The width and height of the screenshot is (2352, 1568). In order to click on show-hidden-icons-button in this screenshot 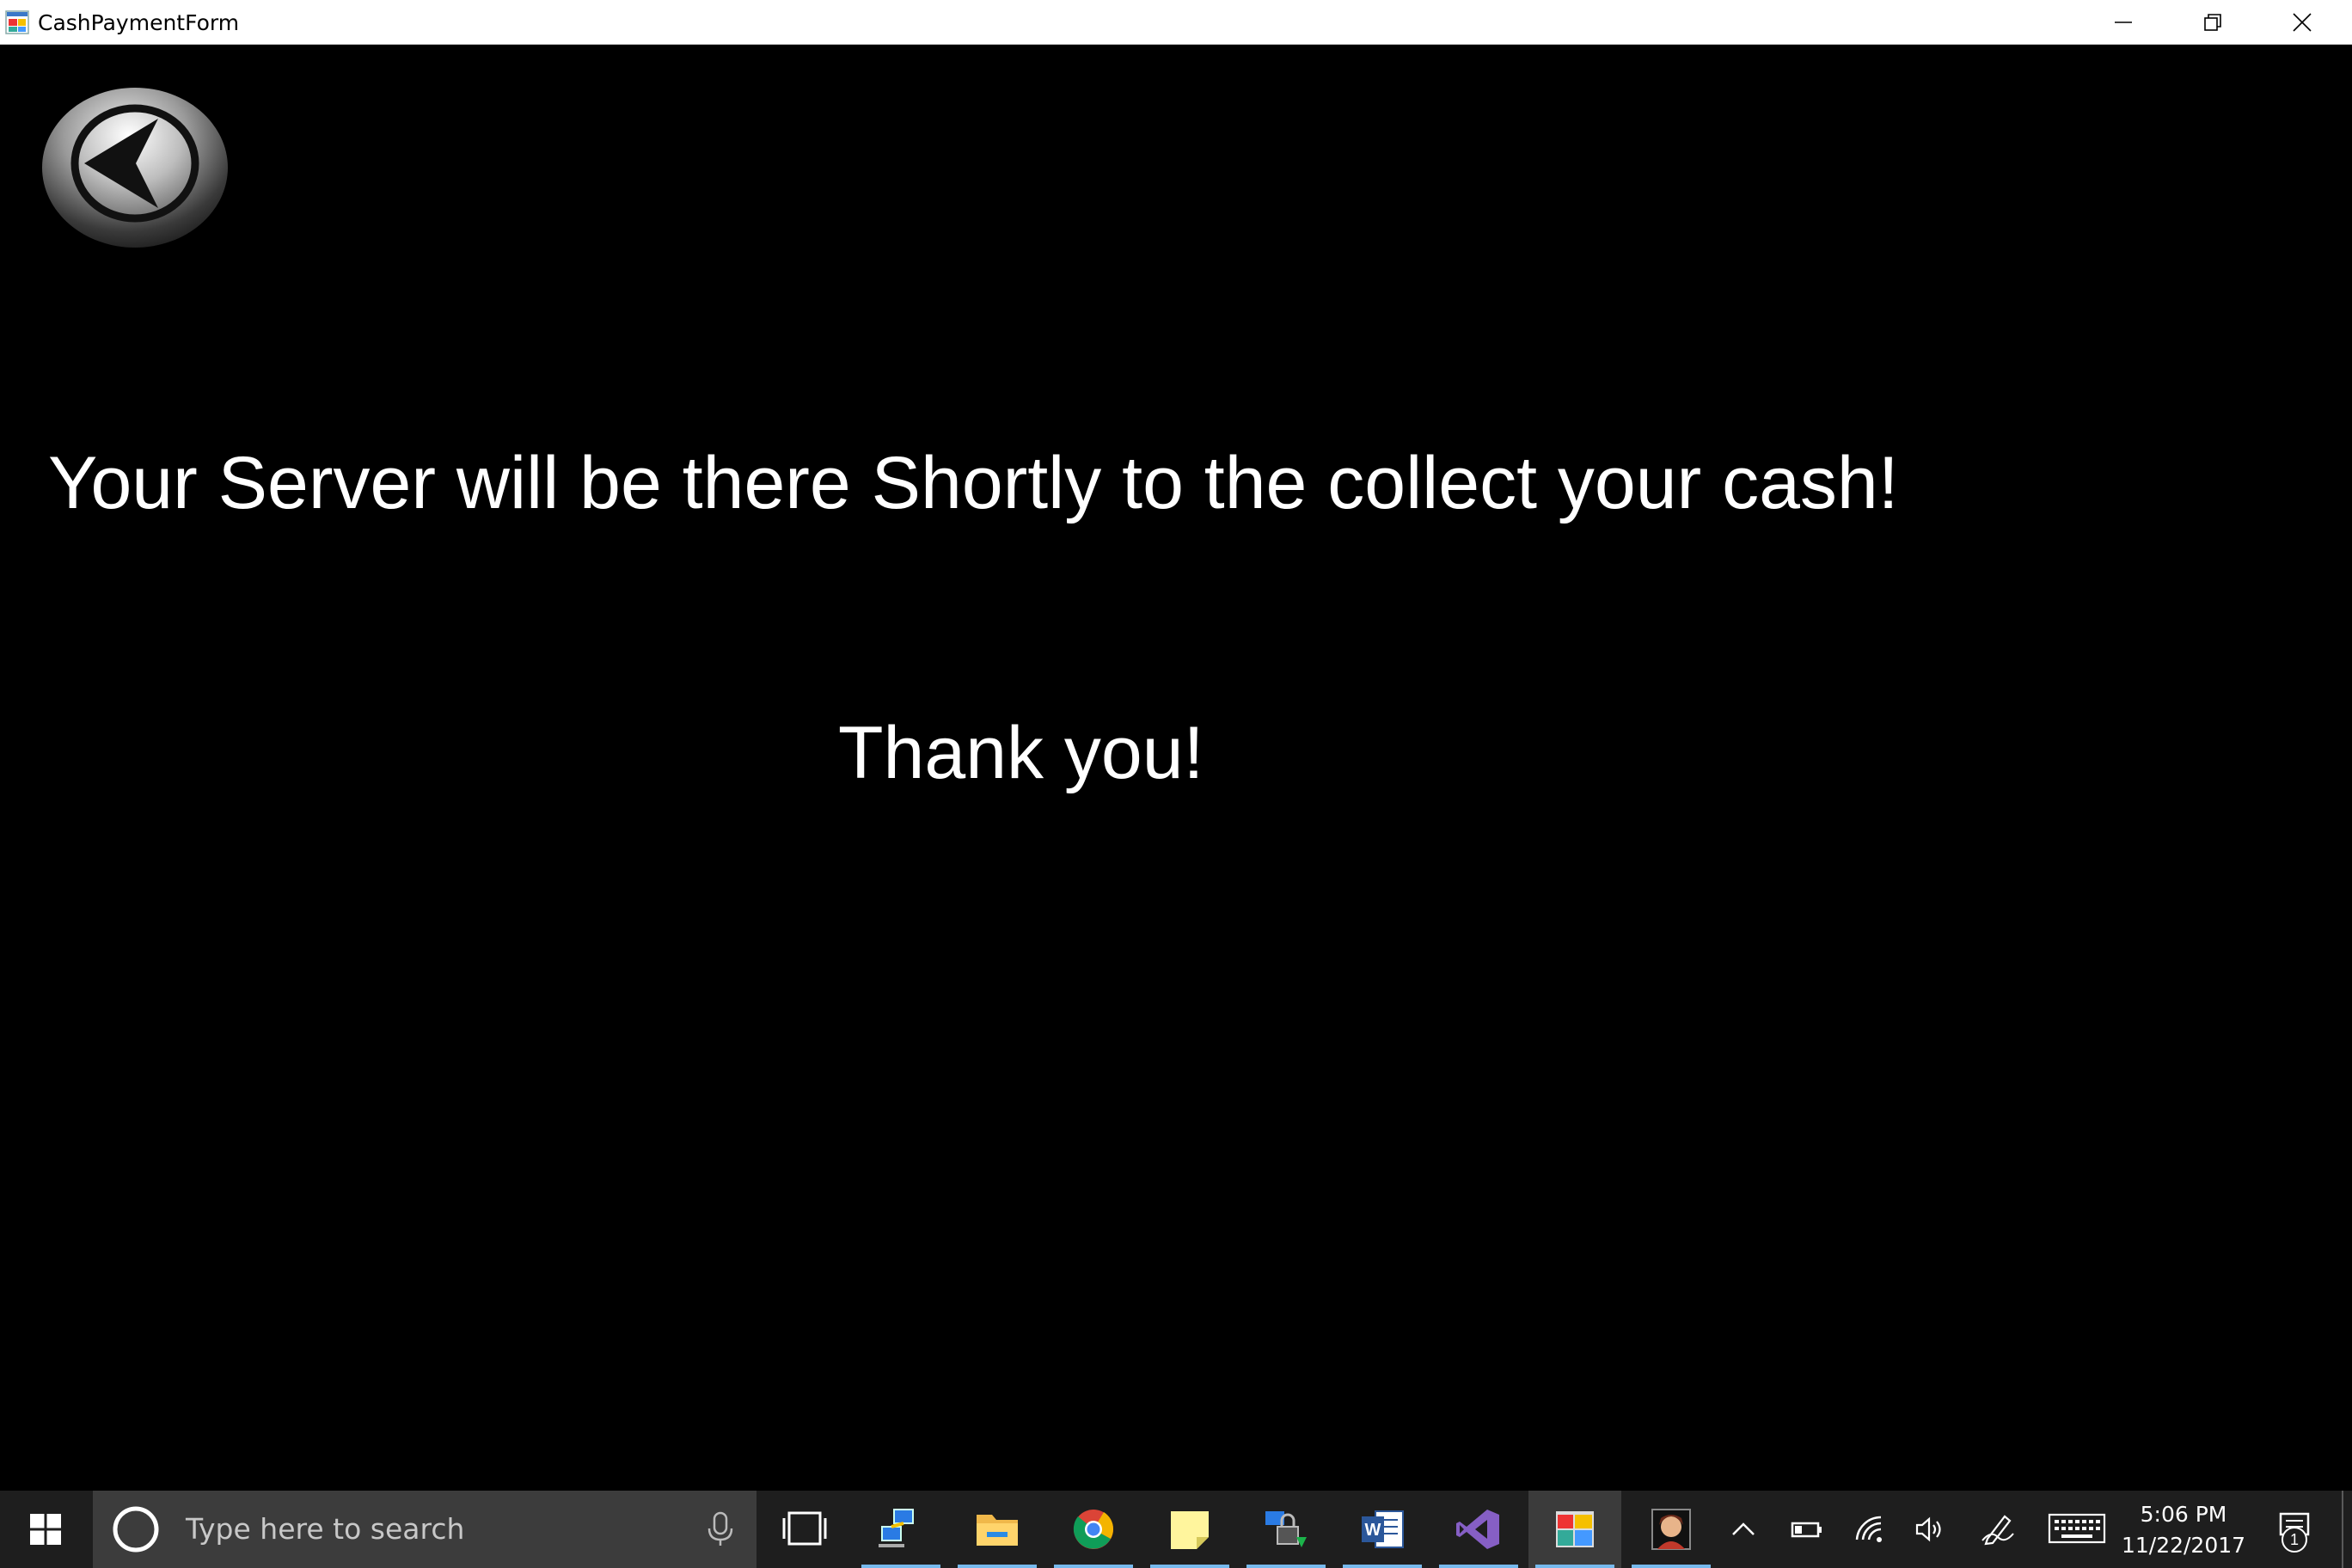, I will do `click(1743, 1529)`.